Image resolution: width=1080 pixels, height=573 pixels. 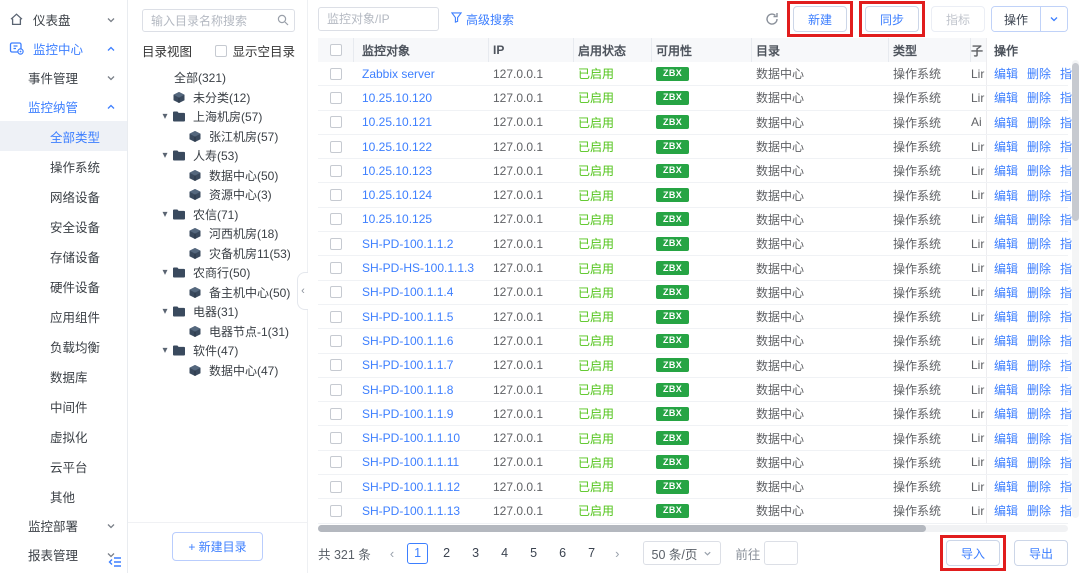 What do you see at coordinates (218, 20) in the screenshot?
I see `directory-search-input` at bounding box center [218, 20].